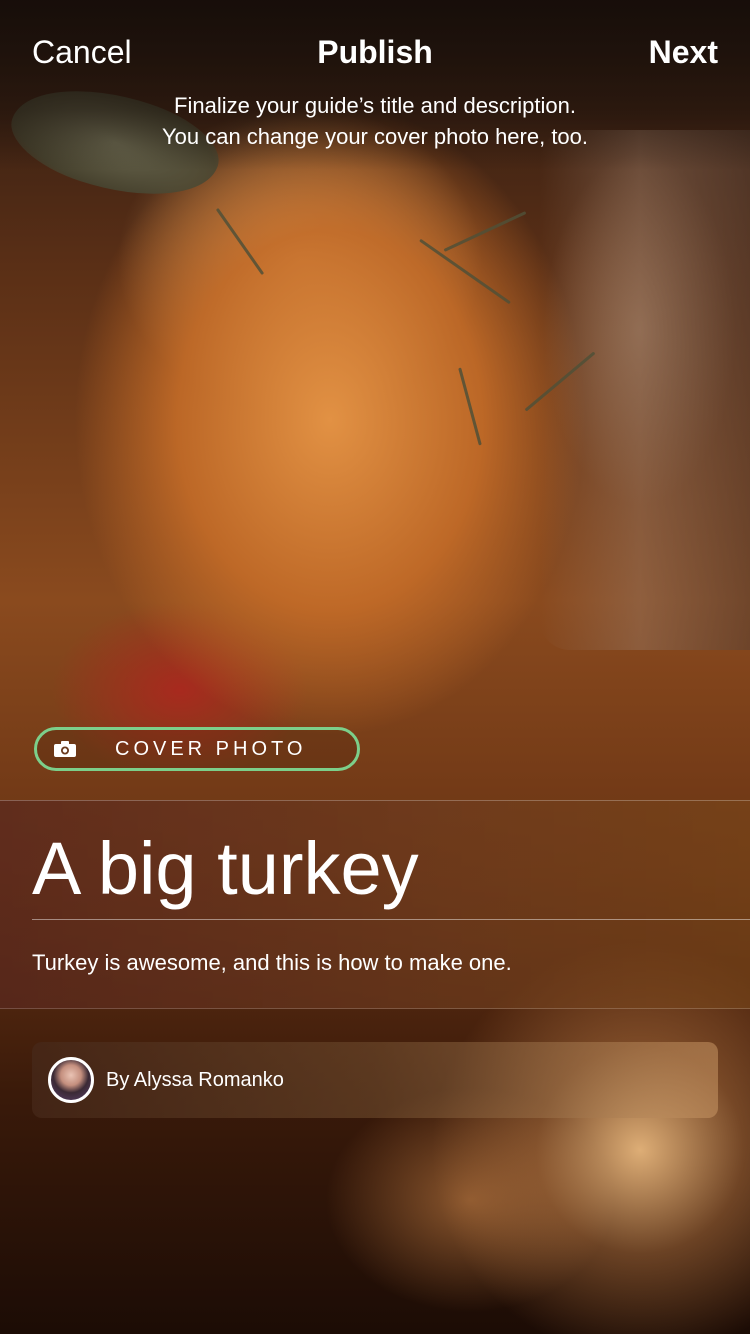 The image size is (750, 1334). I want to click on cover-photo-label: COVER PHOTO, so click(211, 748).